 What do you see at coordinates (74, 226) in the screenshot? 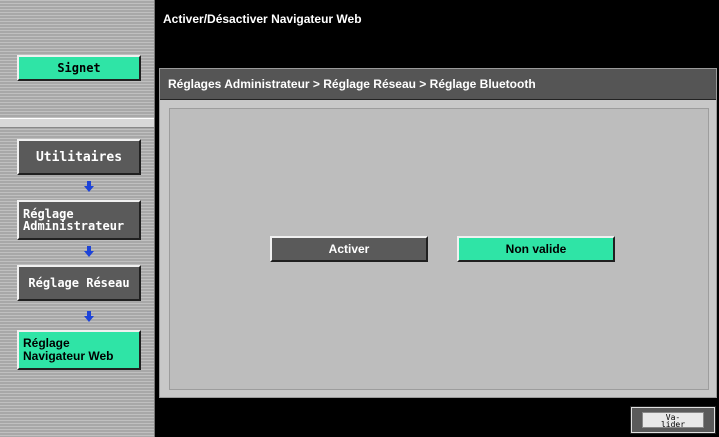
I see `admin-label-line2: Administrateur` at bounding box center [74, 226].